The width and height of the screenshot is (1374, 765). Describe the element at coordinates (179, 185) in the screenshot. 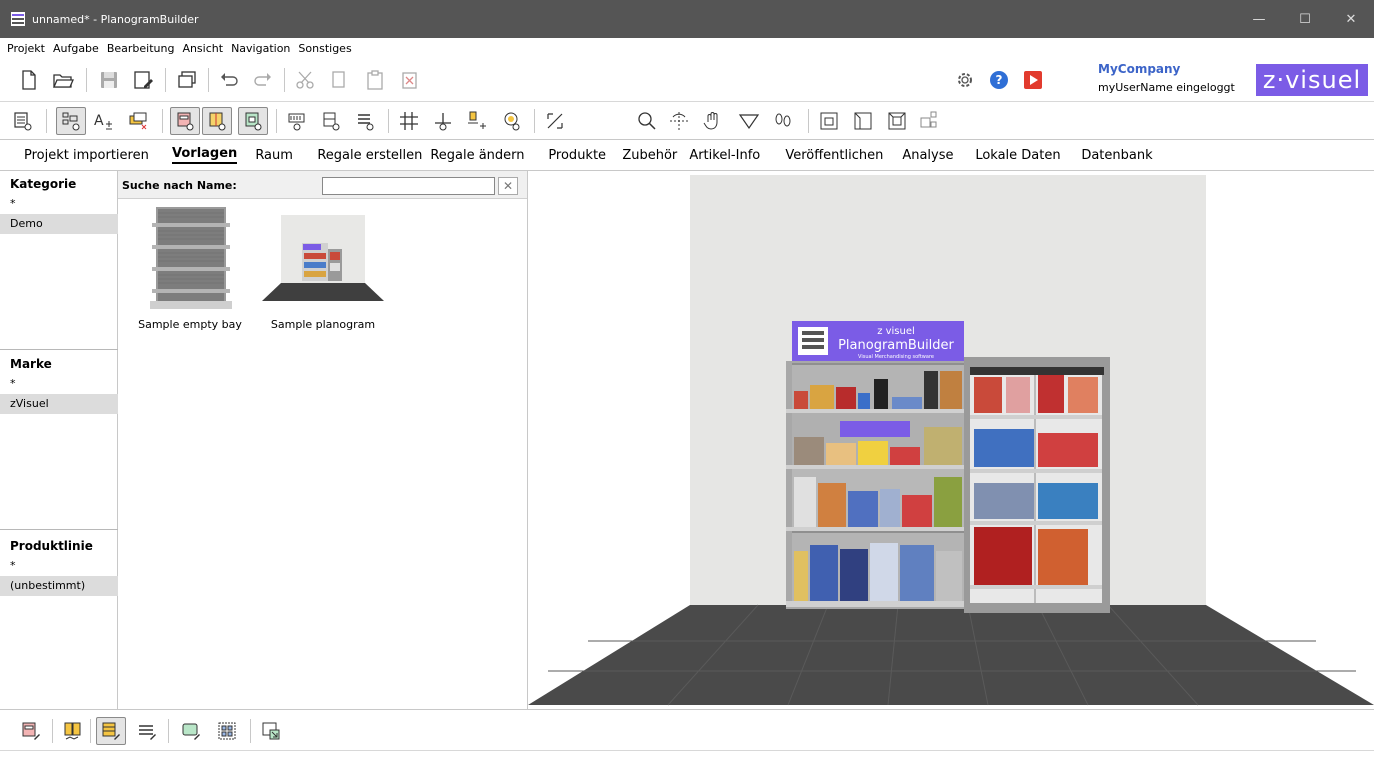

I see `search-label: Suche nach Name:` at that location.